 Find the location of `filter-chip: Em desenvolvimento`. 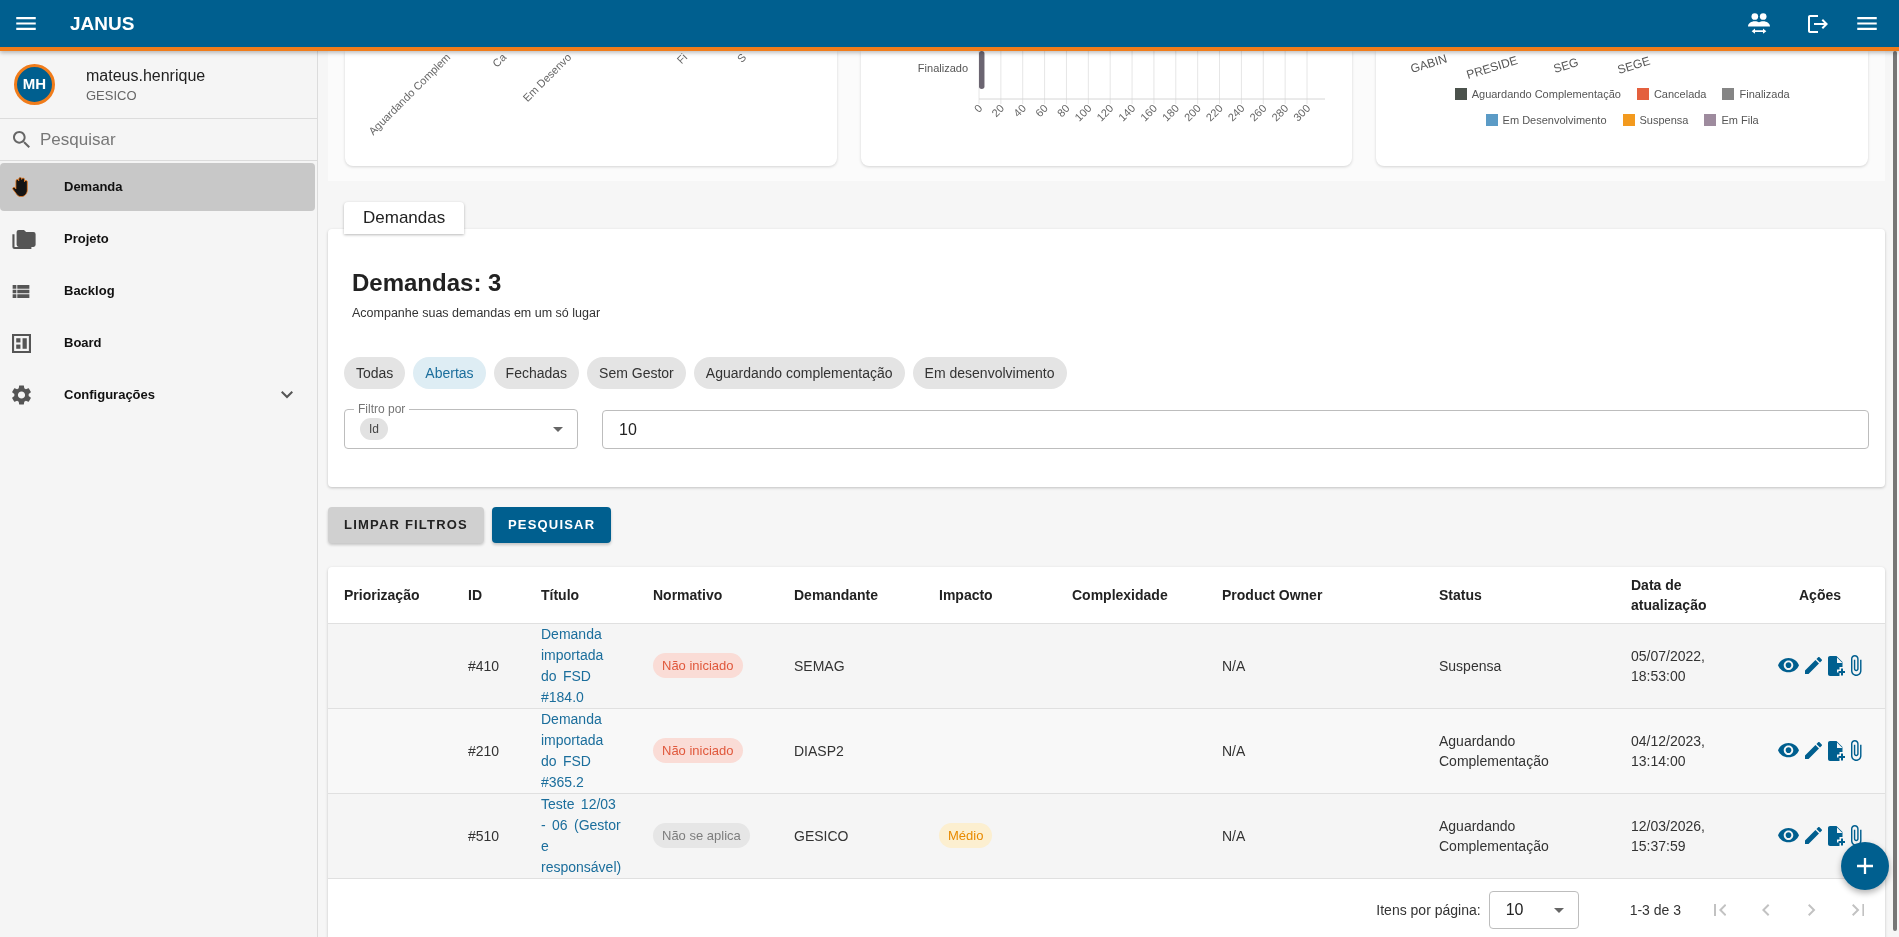

filter-chip: Em desenvolvimento is located at coordinates (989, 373).